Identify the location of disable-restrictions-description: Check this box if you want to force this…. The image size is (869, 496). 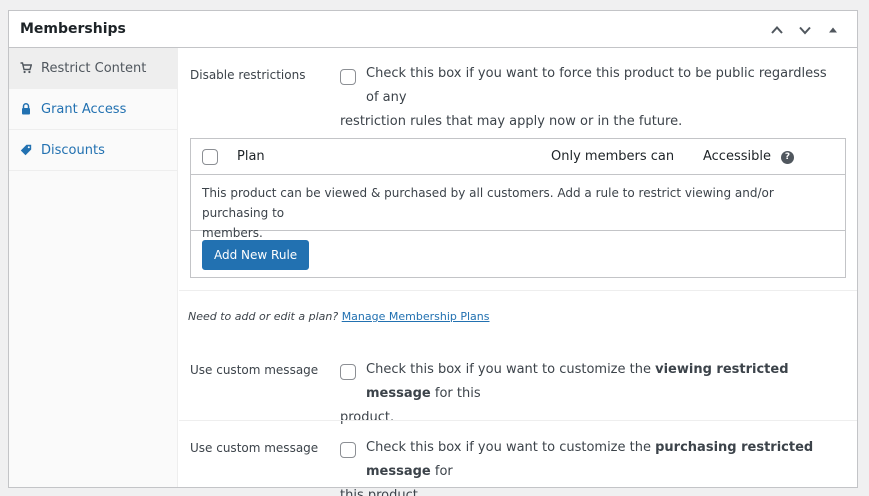
(590, 98).